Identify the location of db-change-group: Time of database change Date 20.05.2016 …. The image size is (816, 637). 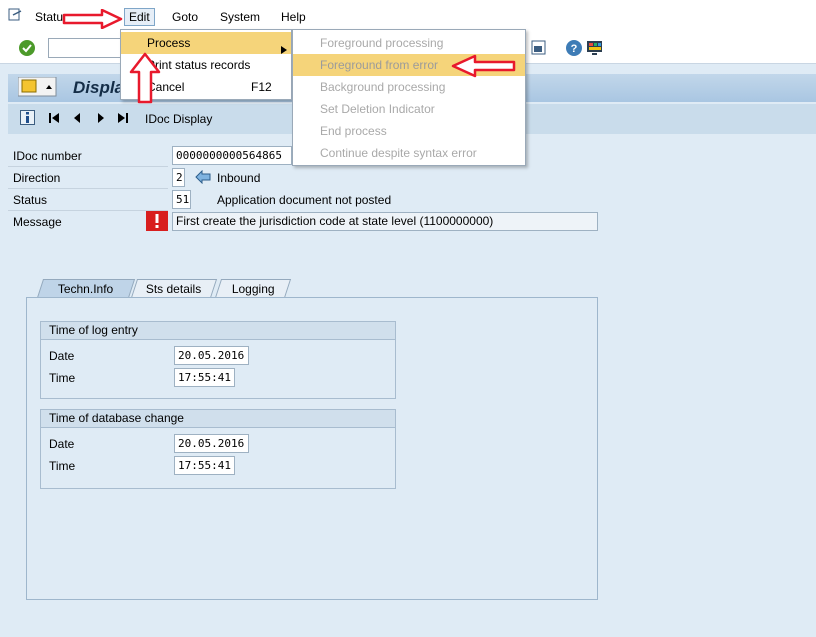
(218, 449).